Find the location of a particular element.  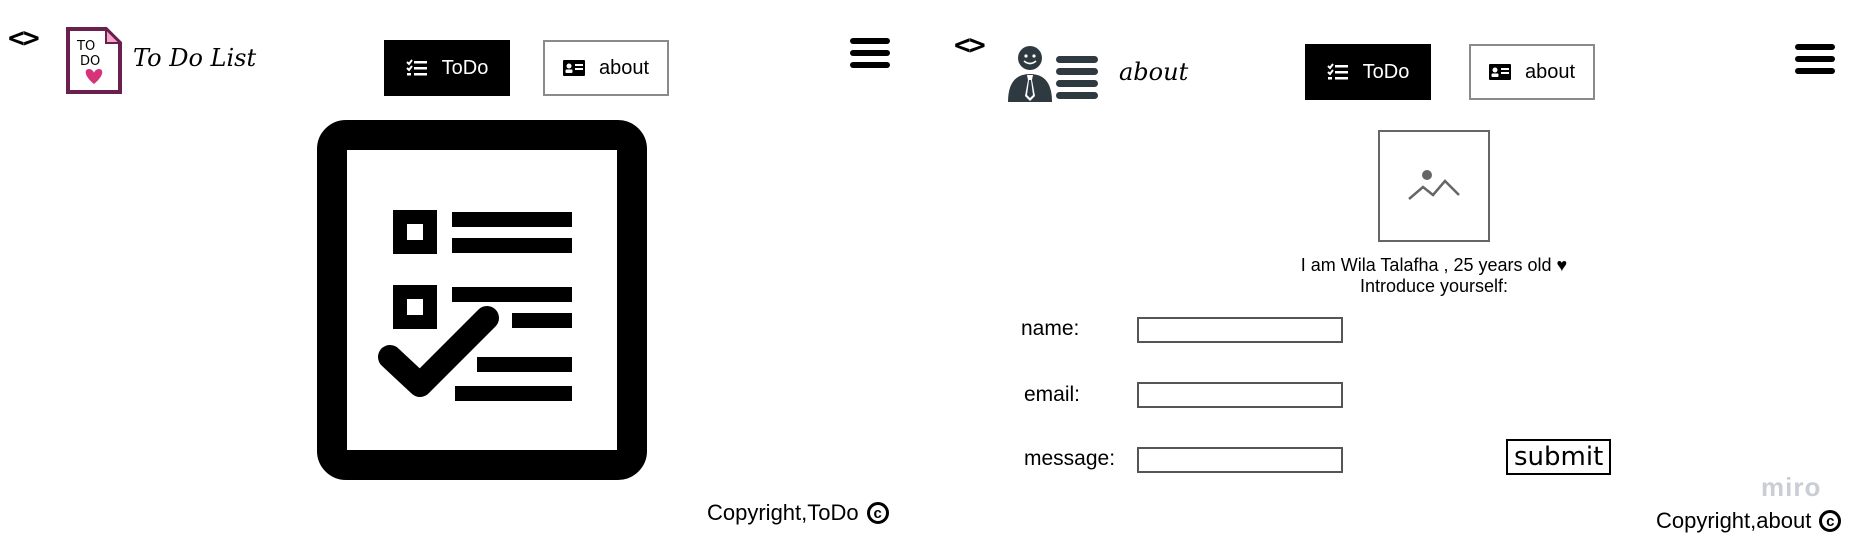

message-input is located at coordinates (1240, 460).